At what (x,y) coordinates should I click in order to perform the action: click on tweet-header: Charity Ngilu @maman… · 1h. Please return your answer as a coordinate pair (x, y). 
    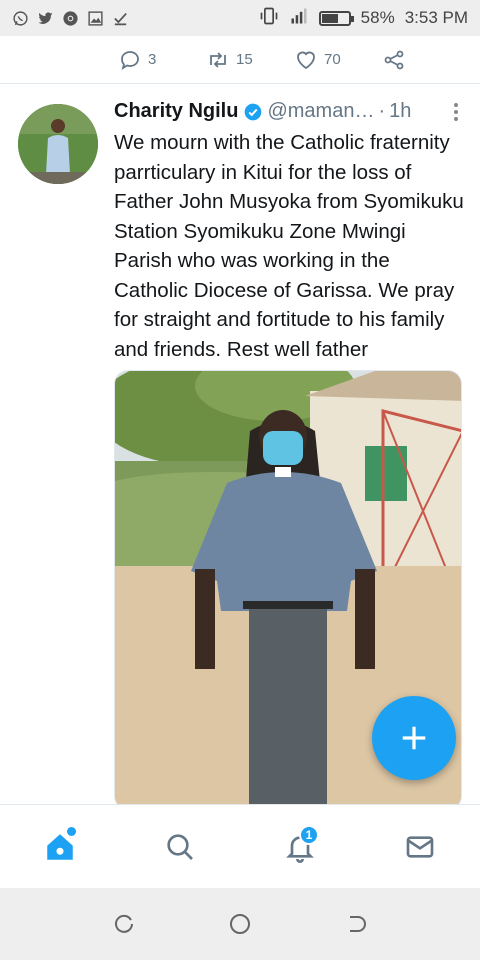
    Looking at the image, I should click on (289, 111).